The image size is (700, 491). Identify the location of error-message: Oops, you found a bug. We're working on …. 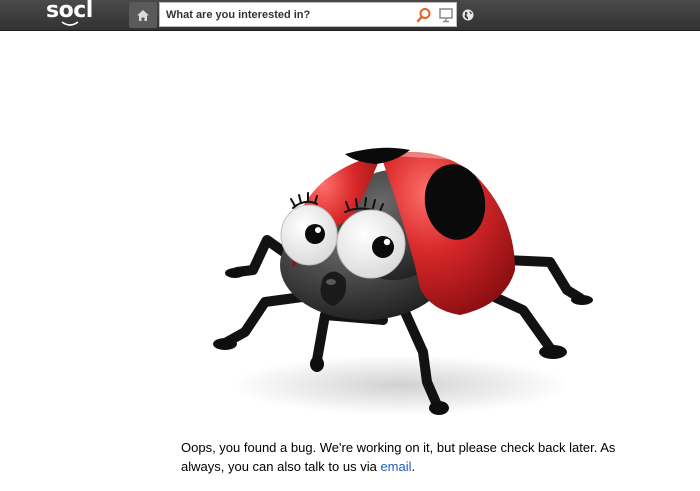
(411, 457).